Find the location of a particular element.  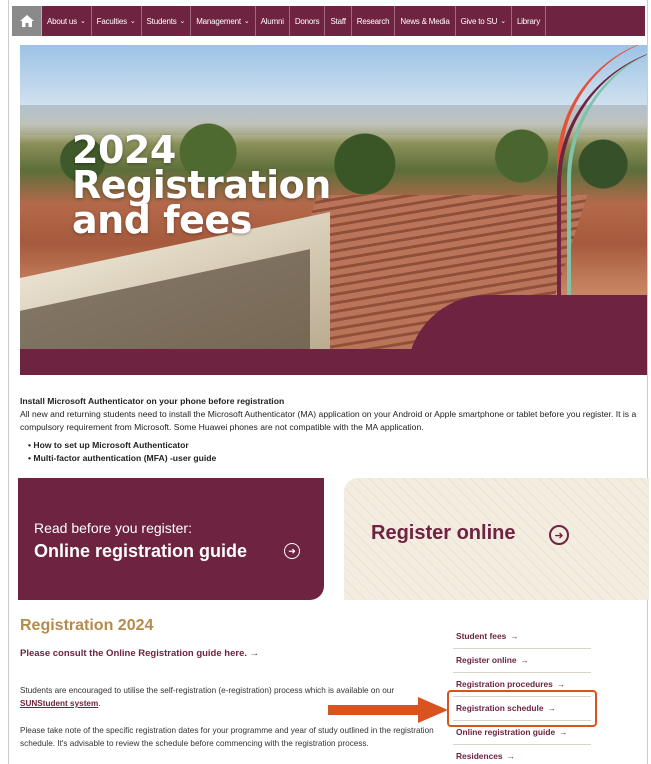

home-button is located at coordinates (27, 21).